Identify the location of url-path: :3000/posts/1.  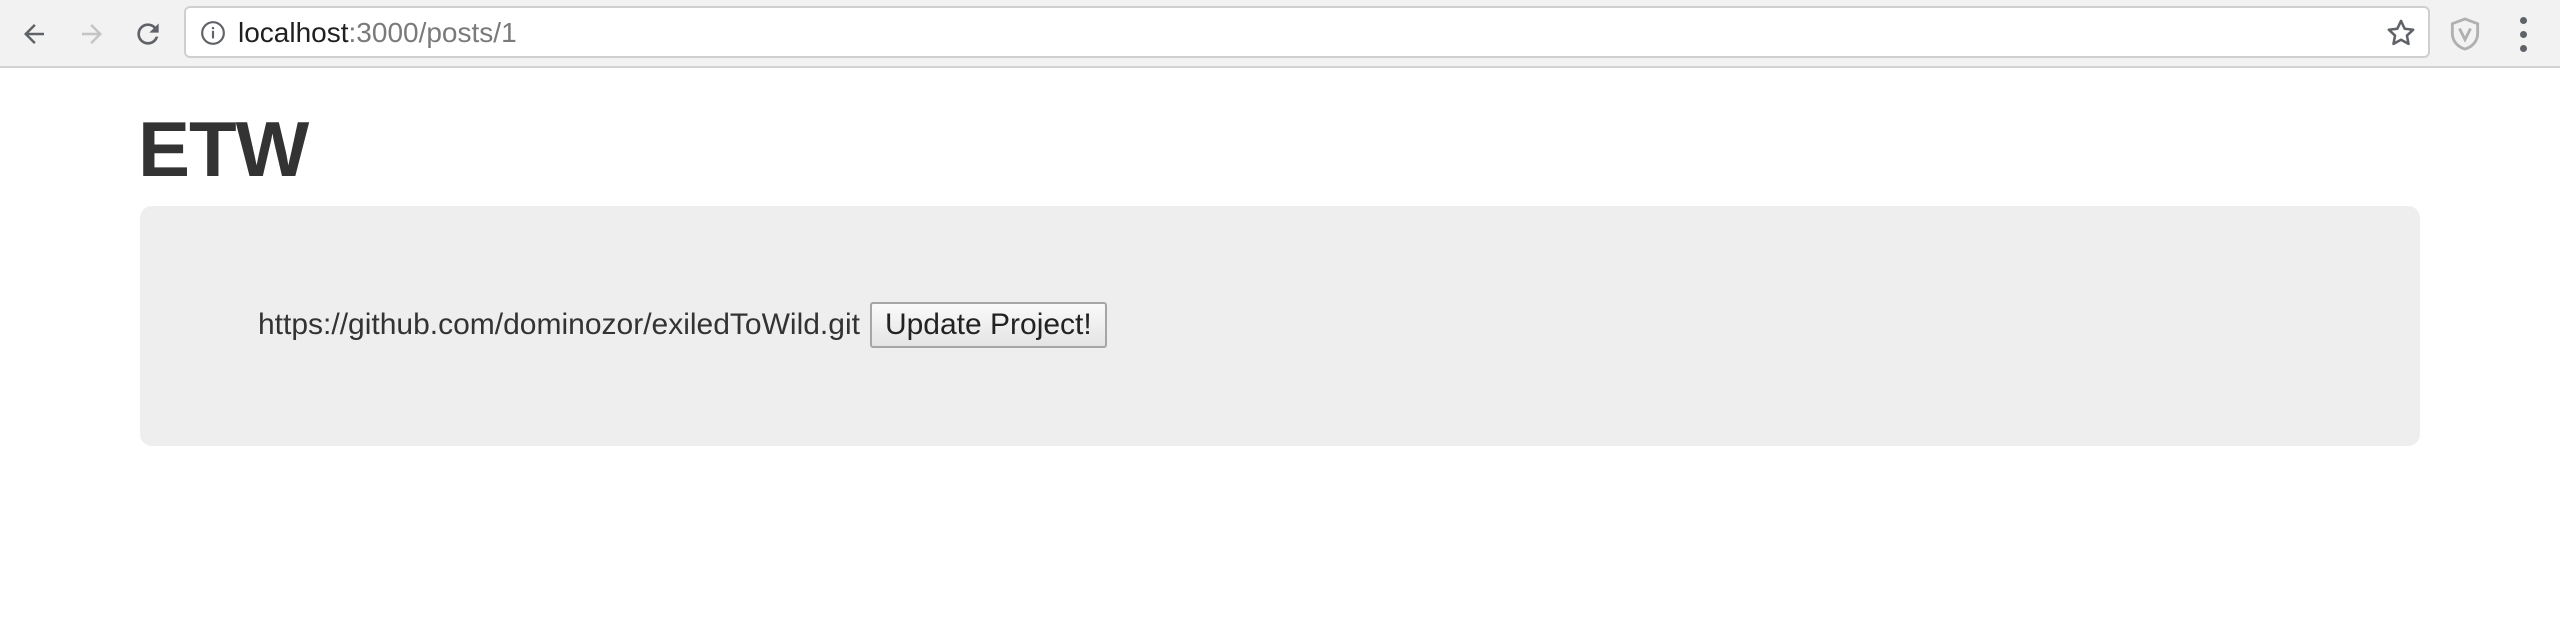
(432, 32).